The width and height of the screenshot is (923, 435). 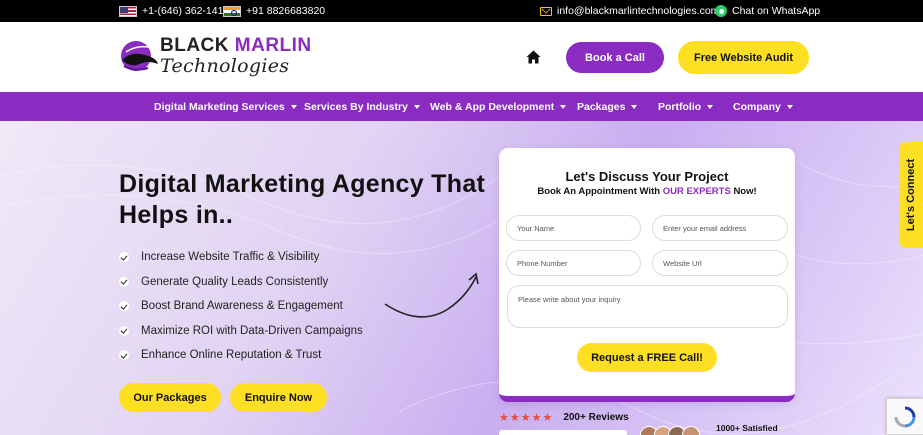 What do you see at coordinates (139, 56) in the screenshot?
I see `marlin-logo-icon` at bounding box center [139, 56].